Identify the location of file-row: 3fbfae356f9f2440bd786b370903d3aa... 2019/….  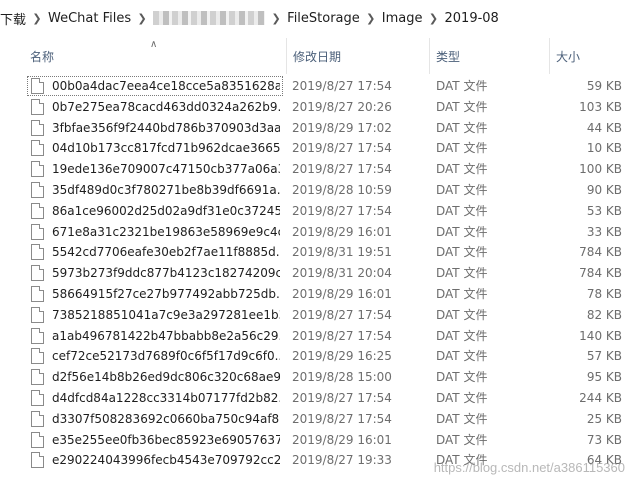
(319, 128).